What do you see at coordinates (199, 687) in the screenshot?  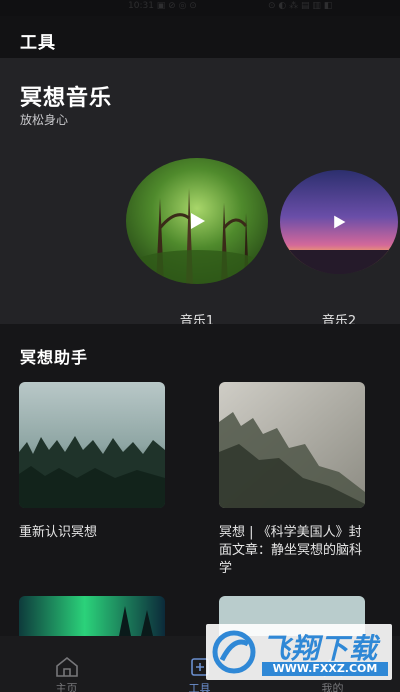 I see `nav-label-tools: 工具` at bounding box center [199, 687].